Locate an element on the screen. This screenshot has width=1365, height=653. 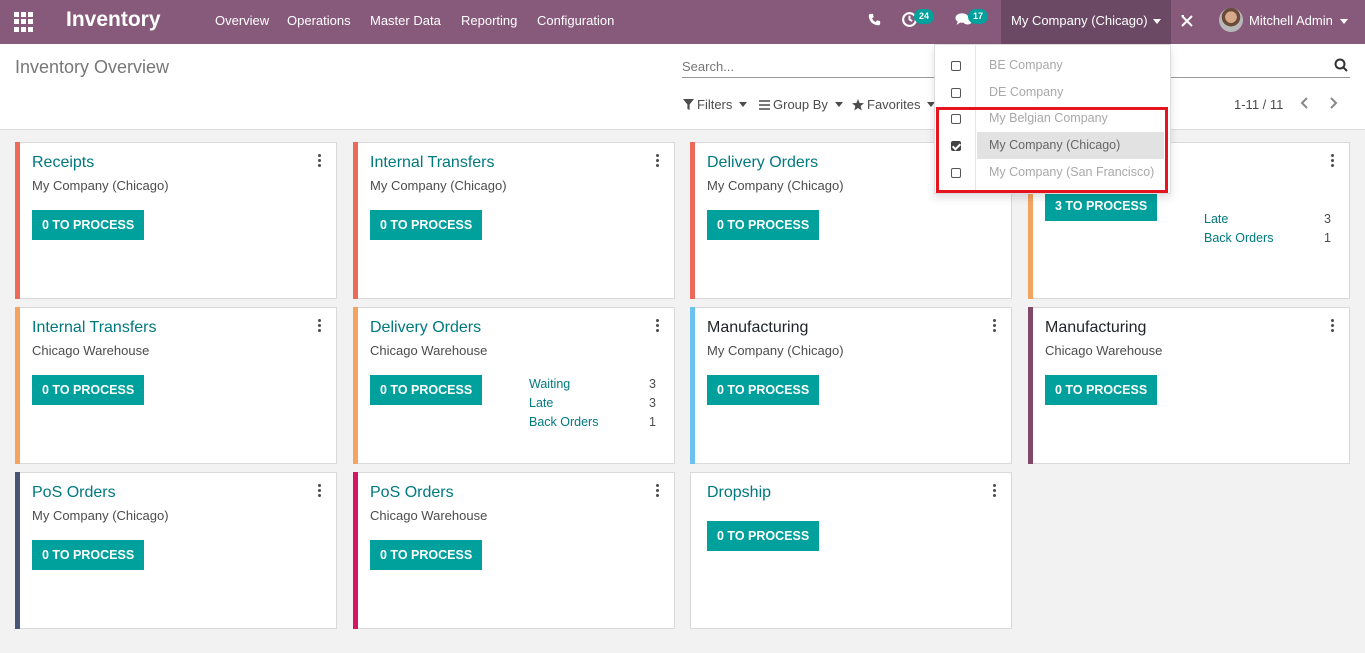
chevron-right-icon is located at coordinates (1333, 103).